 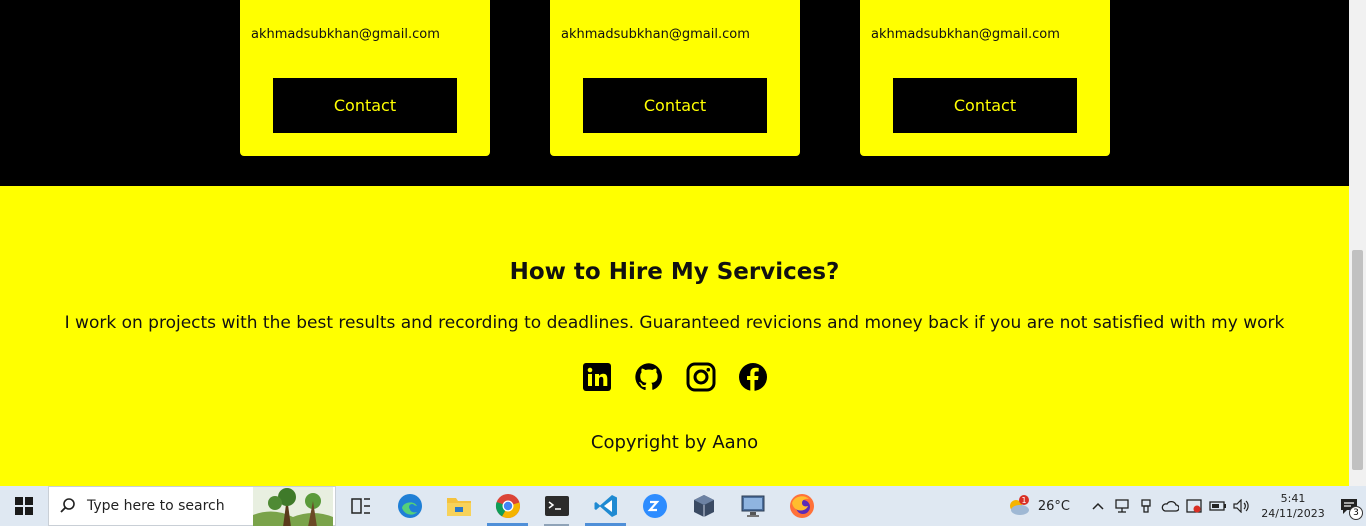 I want to click on battery-icon, so click(x=1217, y=506).